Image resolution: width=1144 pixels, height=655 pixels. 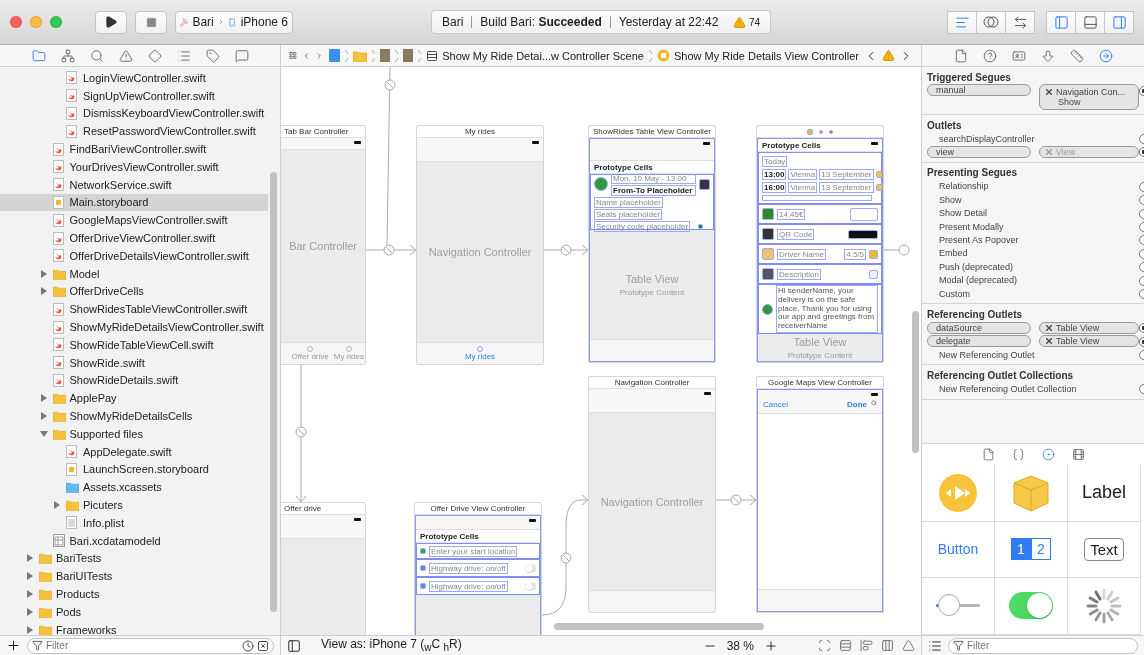 I want to click on file-tree-item: AppDelegate.swift, so click(x=134, y=451).